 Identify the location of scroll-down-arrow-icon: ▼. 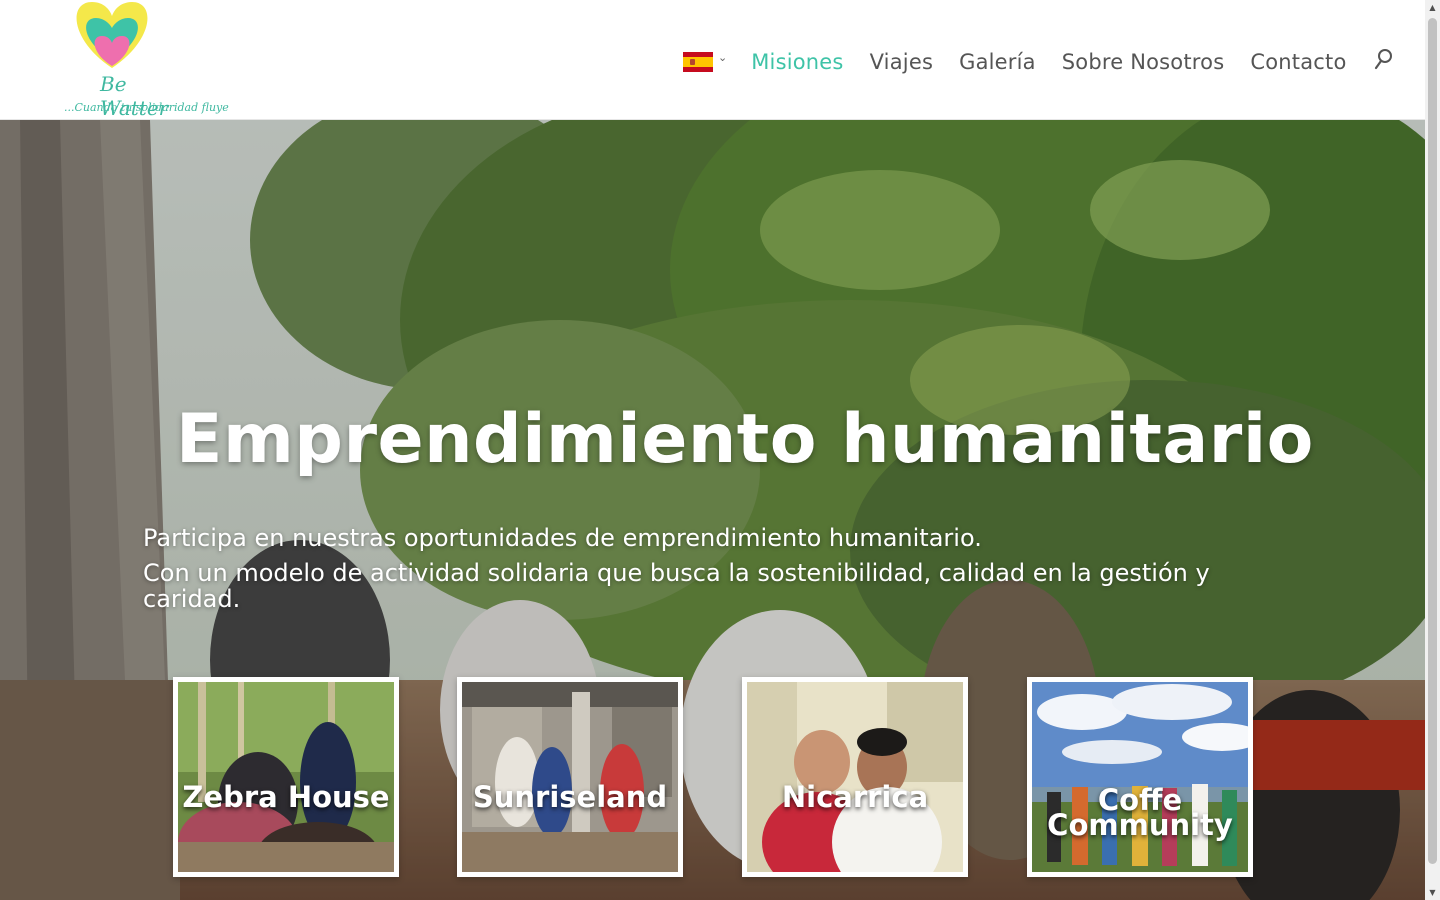
(1432, 892).